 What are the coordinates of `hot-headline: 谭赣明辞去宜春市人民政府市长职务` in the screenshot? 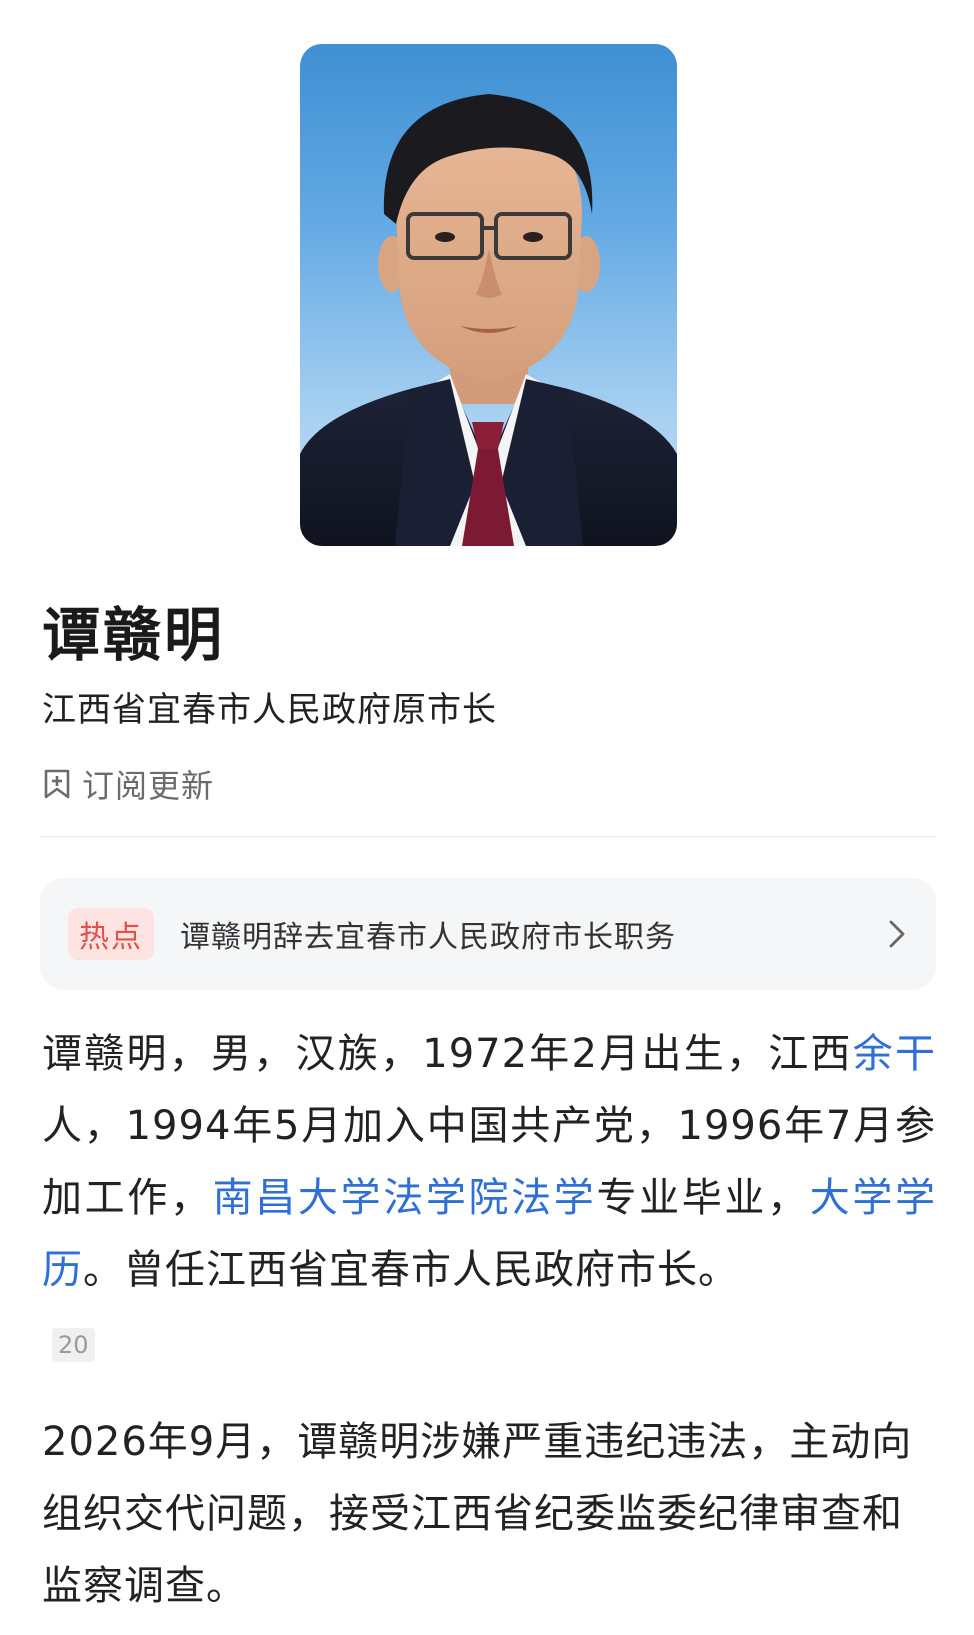 It's located at (428, 937).